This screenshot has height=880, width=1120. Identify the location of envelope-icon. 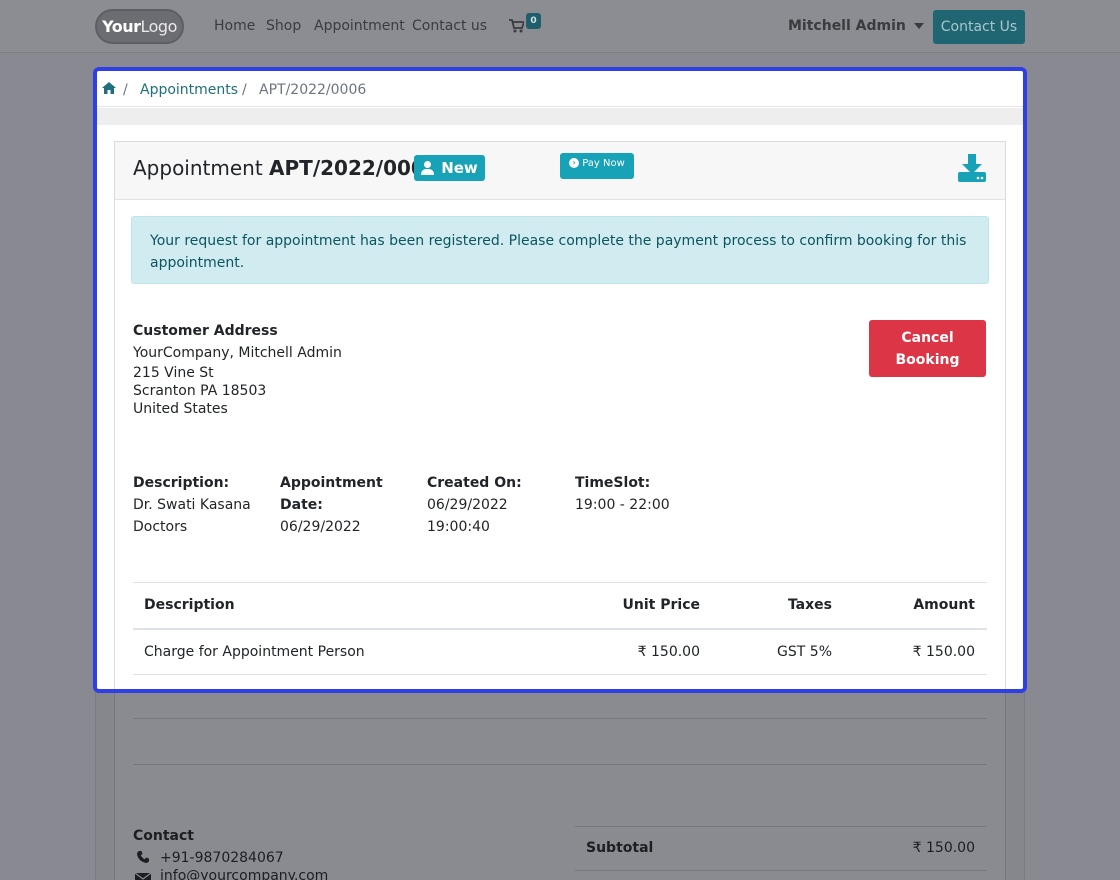
(143, 876).